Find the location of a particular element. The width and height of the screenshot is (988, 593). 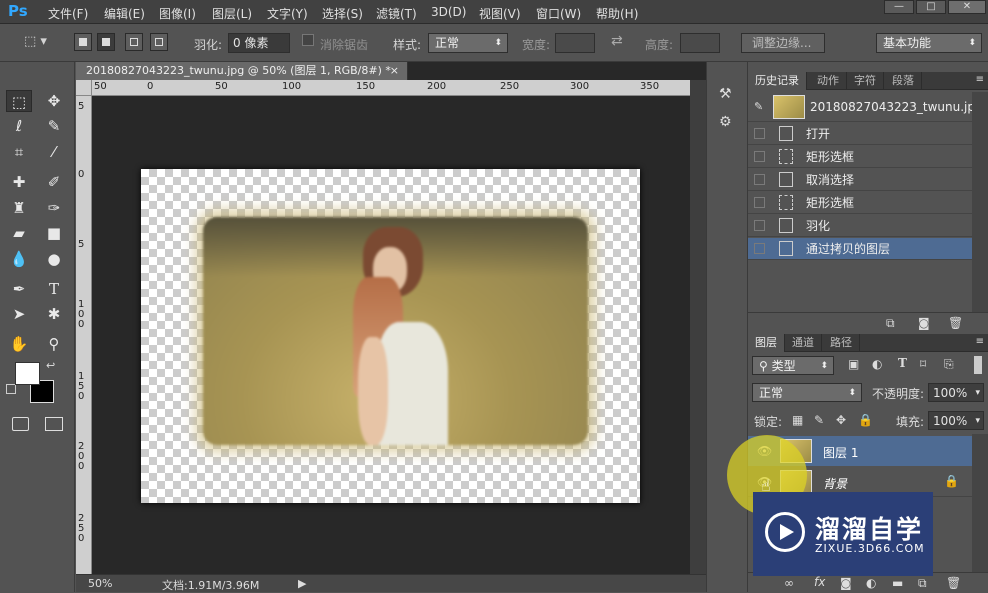

link-layers-icon: ∞ is located at coordinates (789, 583).